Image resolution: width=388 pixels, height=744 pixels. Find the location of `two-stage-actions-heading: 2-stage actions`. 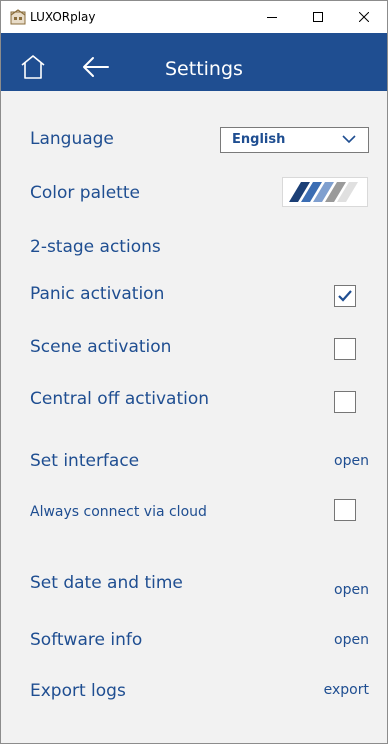

two-stage-actions-heading: 2-stage actions is located at coordinates (95, 247).